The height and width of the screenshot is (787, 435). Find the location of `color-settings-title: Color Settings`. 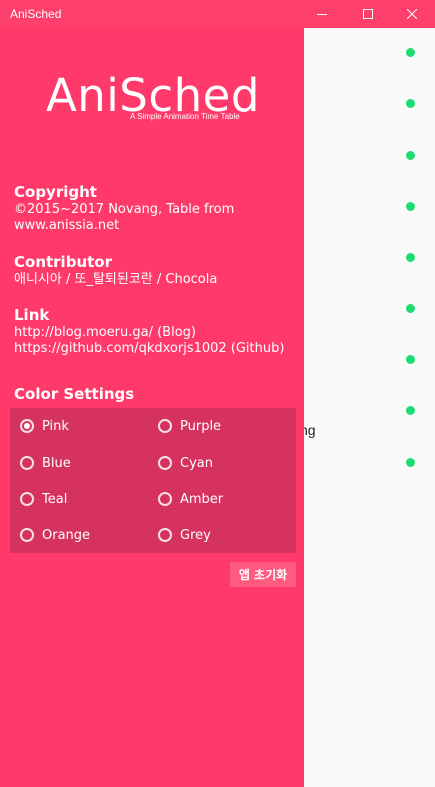

color-settings-title: Color Settings is located at coordinates (74, 394).